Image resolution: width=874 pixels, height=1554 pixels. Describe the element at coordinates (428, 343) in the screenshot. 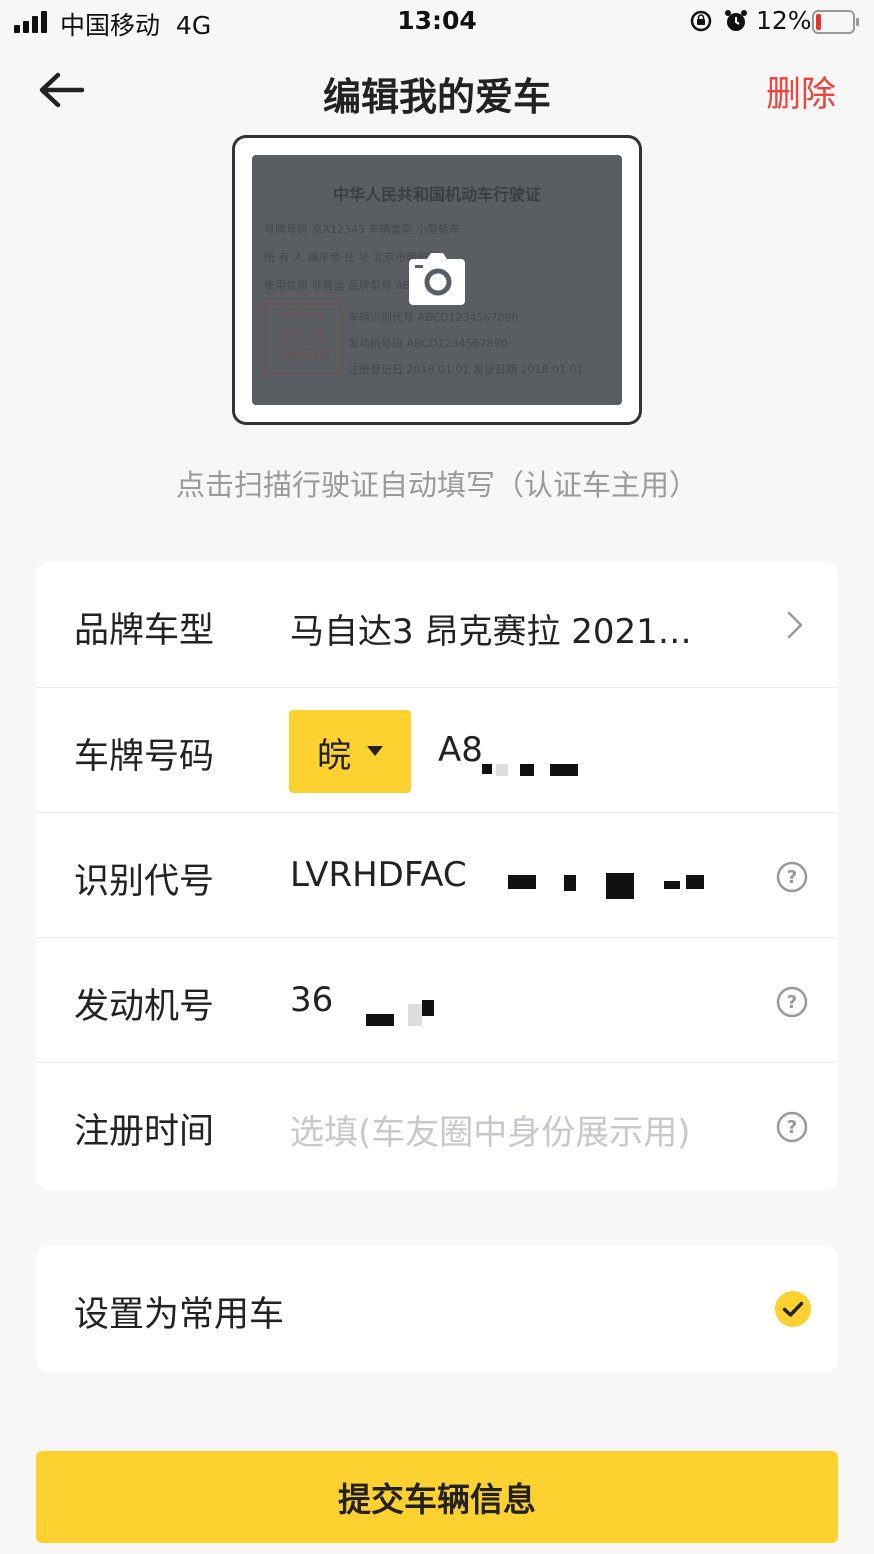

I see `license-row: 发动机号码 ABCD1234567890` at that location.